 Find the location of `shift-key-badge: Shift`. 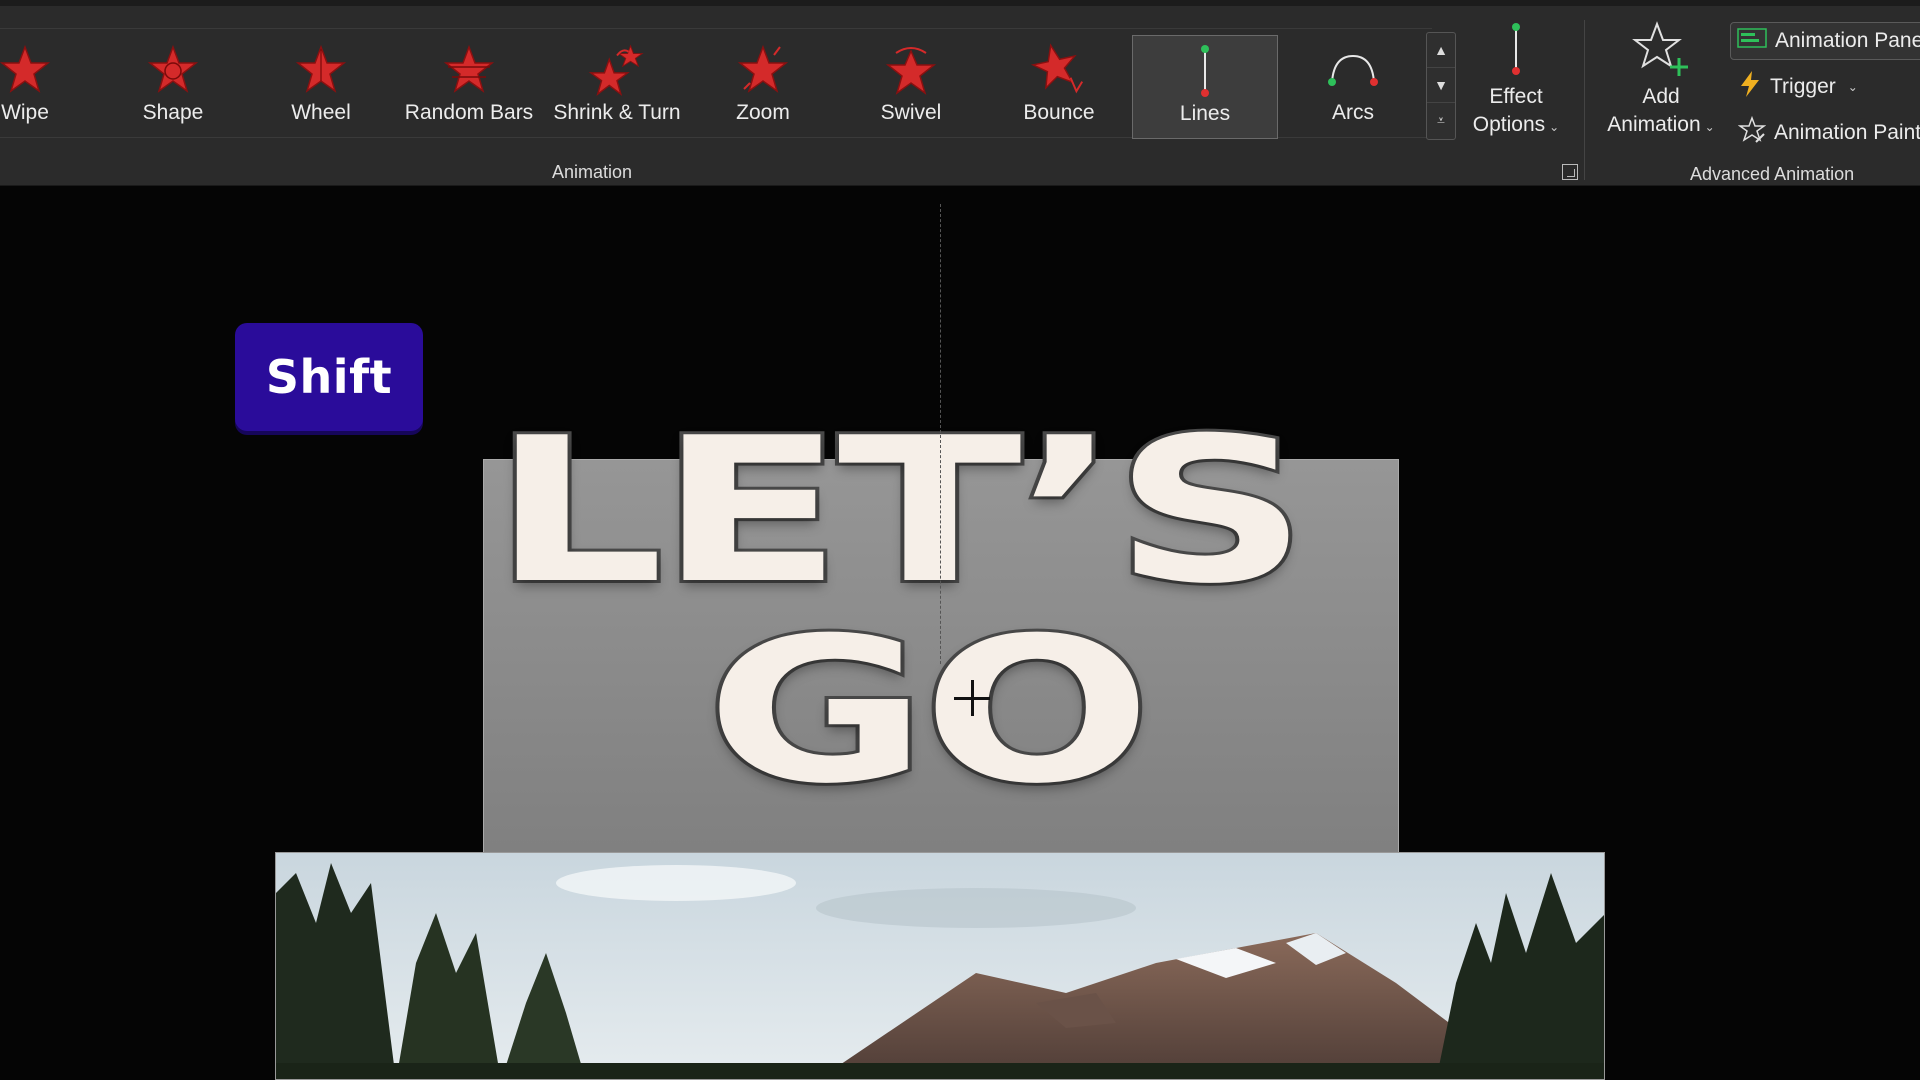

shift-key-badge: Shift is located at coordinates (329, 377).